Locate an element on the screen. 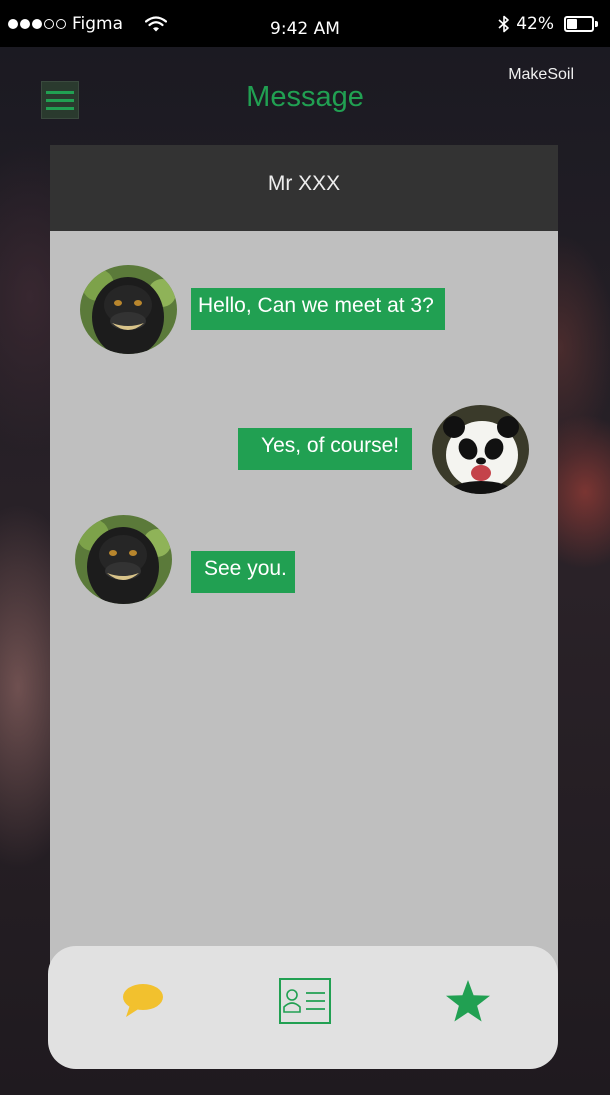 The width and height of the screenshot is (610, 1095). tab-messages is located at coordinates (143, 1001).